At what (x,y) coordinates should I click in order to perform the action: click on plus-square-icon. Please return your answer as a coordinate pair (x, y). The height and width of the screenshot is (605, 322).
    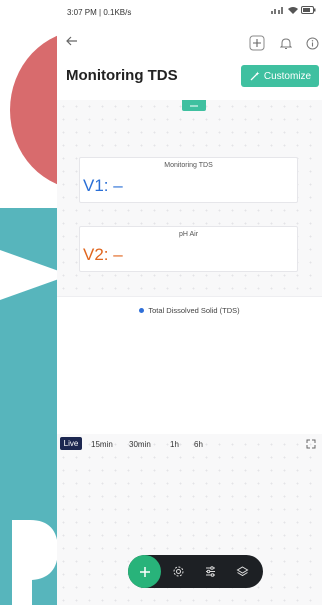
    Looking at the image, I should click on (257, 43).